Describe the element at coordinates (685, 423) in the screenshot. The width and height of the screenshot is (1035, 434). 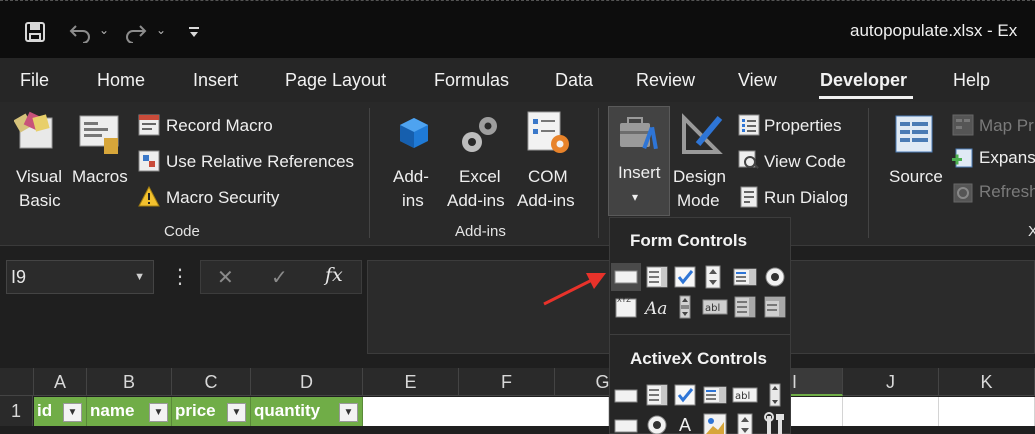
I see `activex-label-control: A` at that location.